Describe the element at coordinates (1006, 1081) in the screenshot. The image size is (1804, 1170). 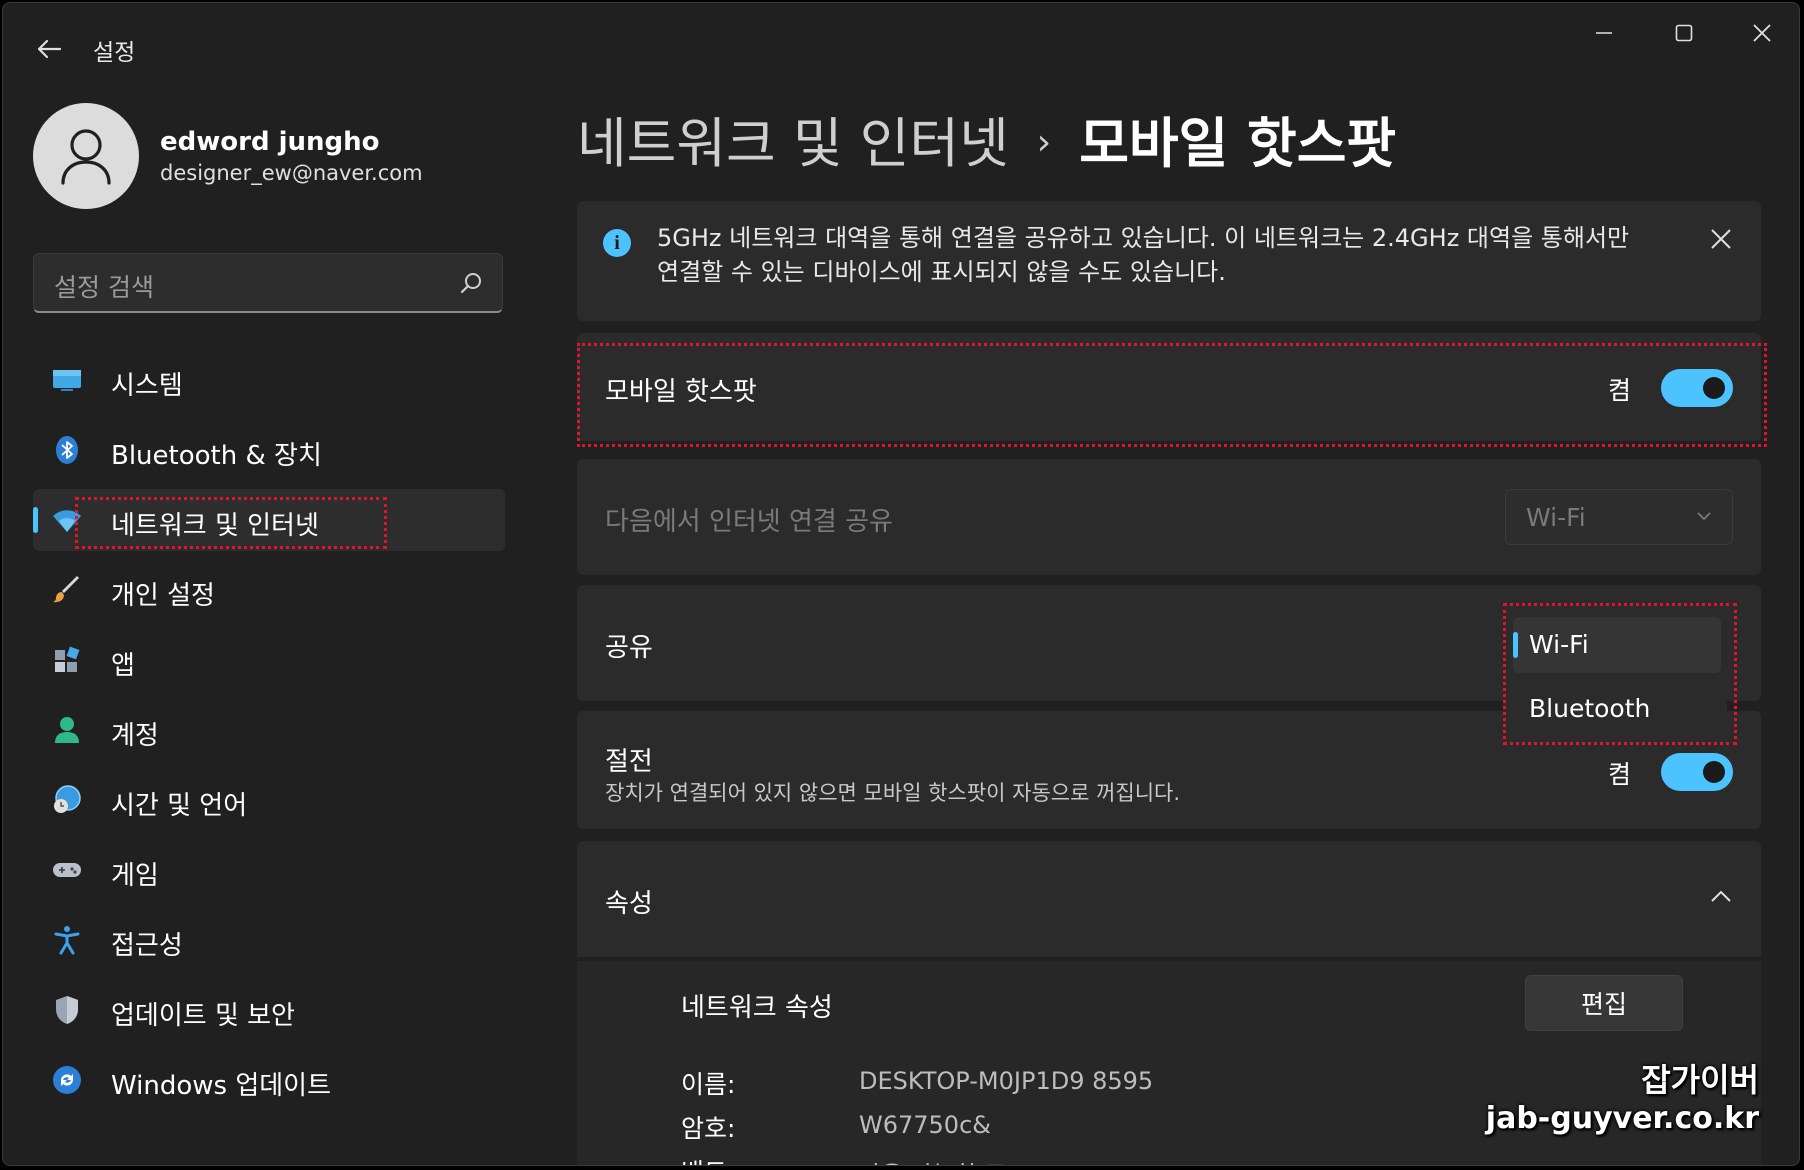
I see `property-name-value: DESKTOP-M0JP1D9 8595` at that location.